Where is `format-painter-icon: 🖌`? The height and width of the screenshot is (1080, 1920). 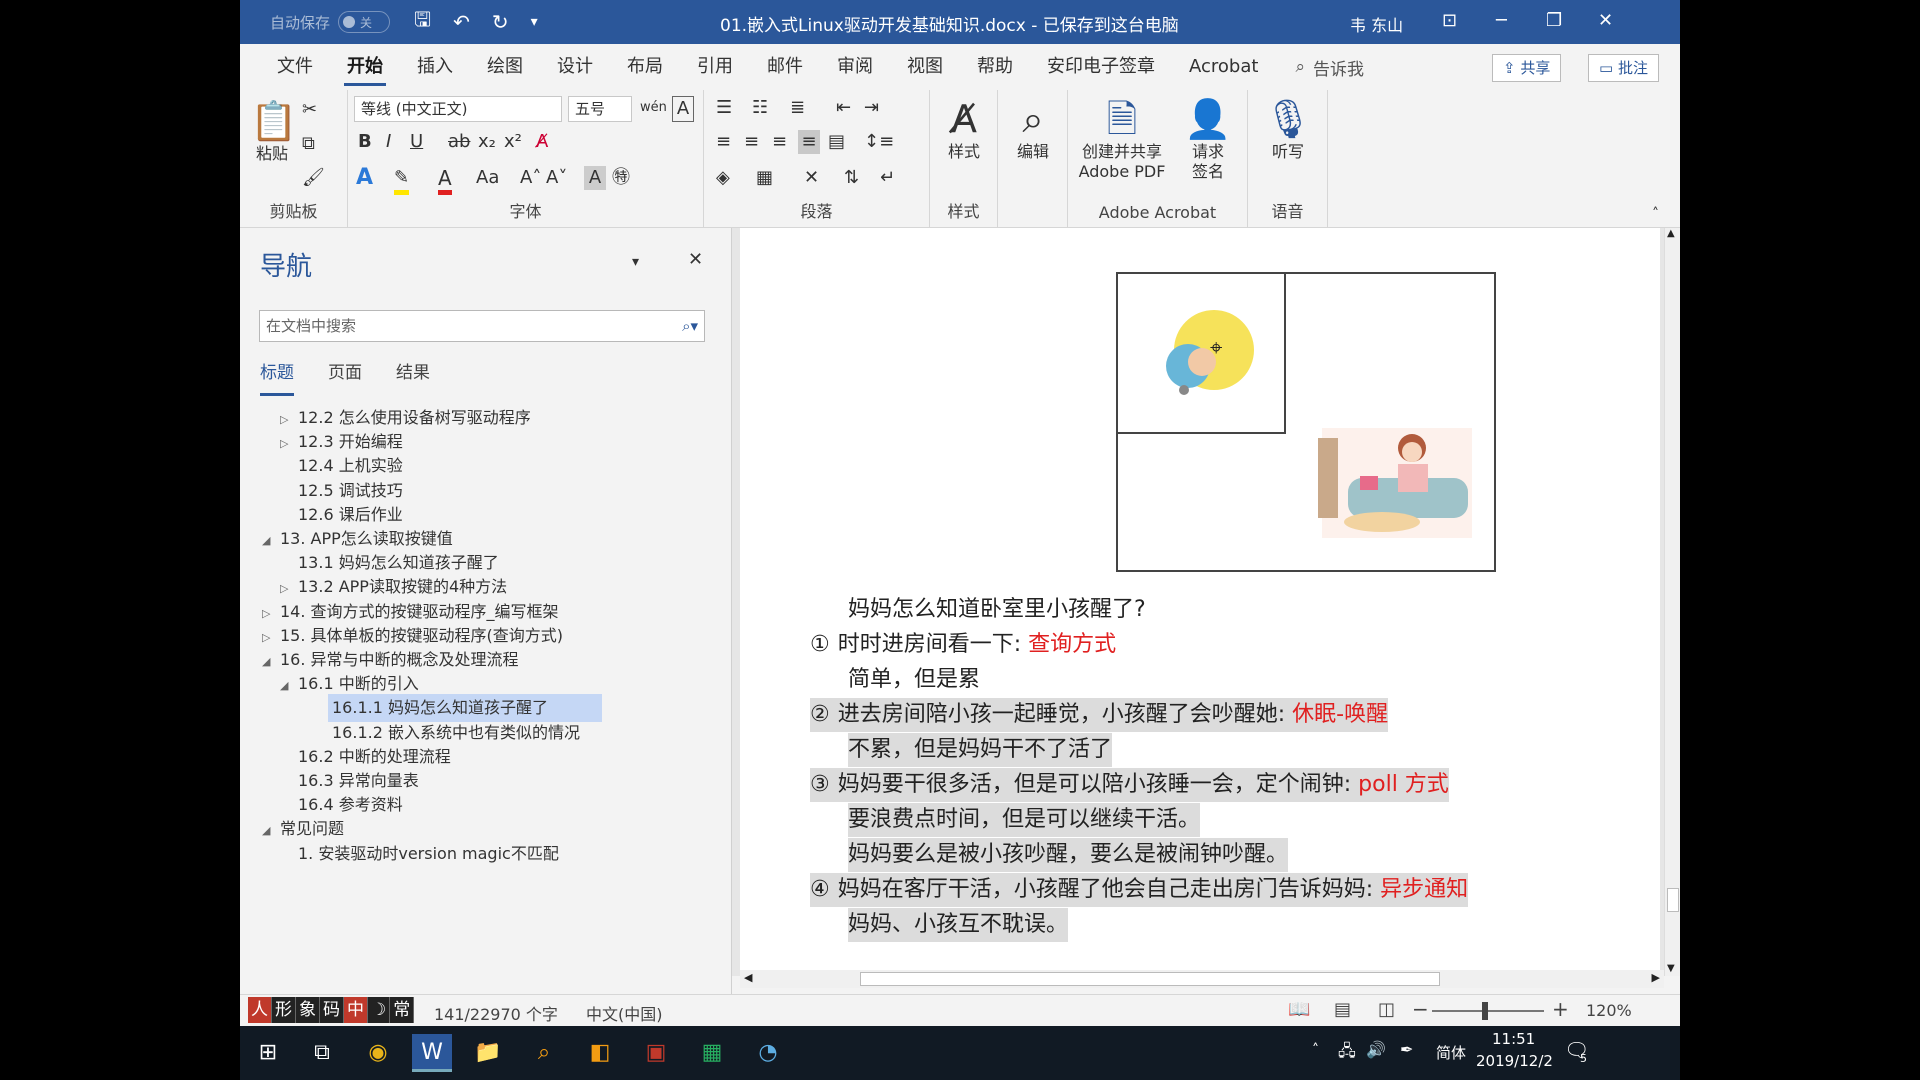 format-painter-icon: 🖌 is located at coordinates (313, 178).